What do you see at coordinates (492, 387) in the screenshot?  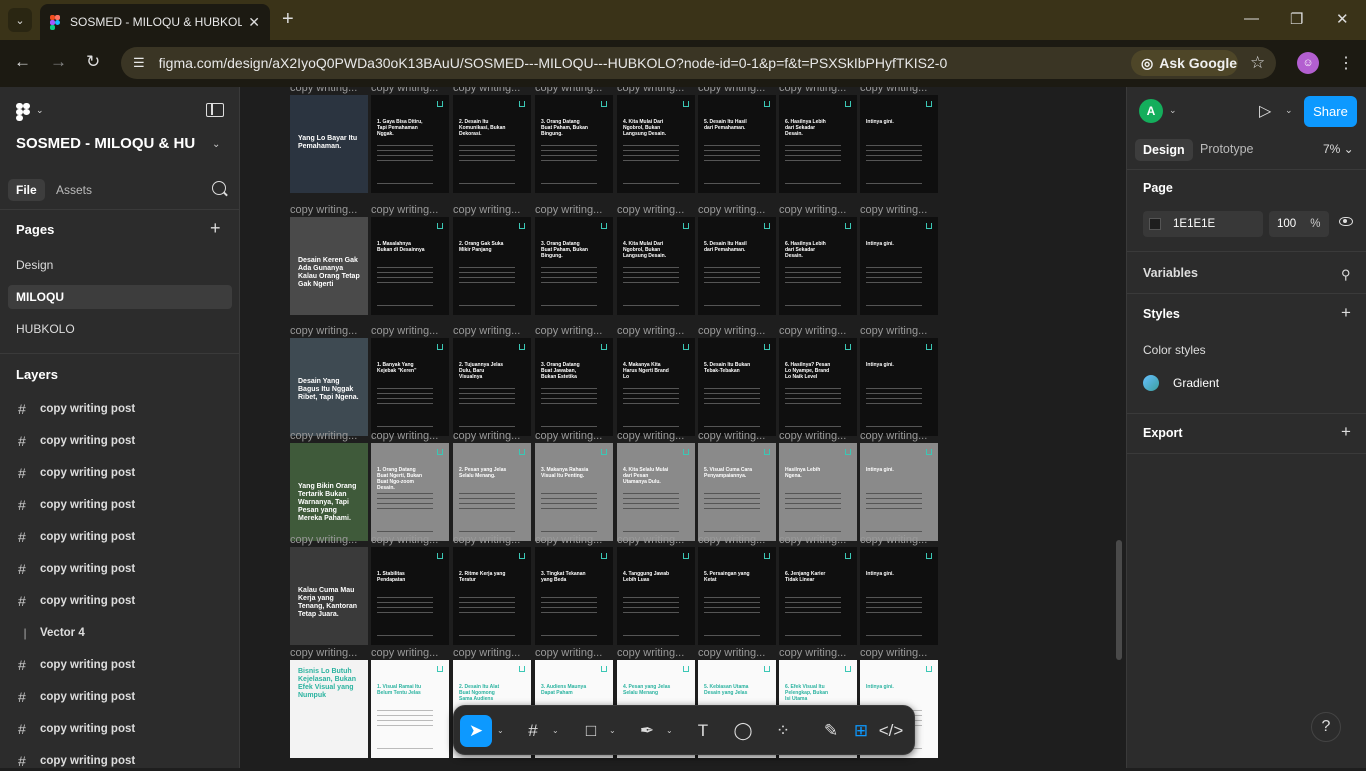 I see `slide-frame: 2. Tujuannya Jelas Dulu, Baru Visualnya` at bounding box center [492, 387].